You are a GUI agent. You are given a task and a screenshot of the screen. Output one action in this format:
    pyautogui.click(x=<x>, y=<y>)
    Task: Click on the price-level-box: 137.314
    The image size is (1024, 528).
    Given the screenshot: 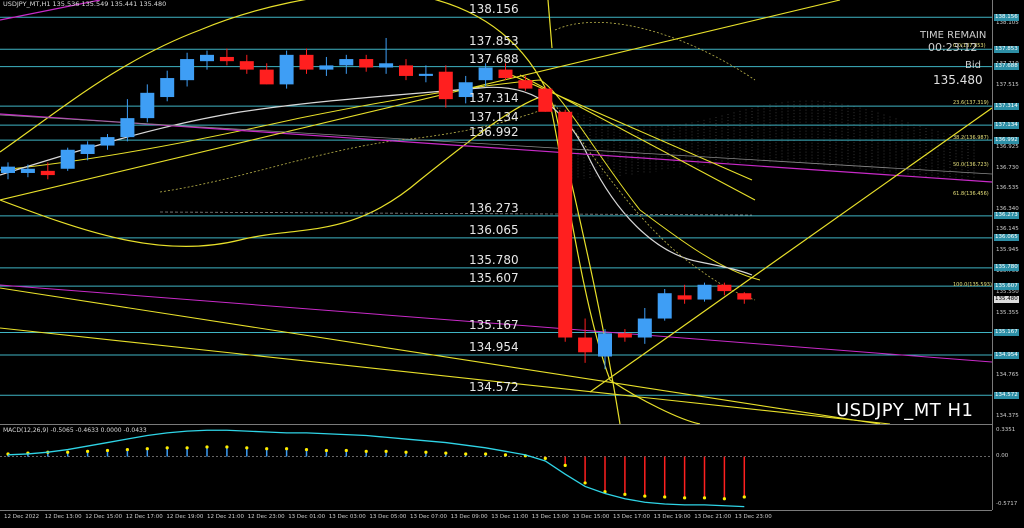 What is the action you would take?
    pyautogui.click(x=1006, y=106)
    